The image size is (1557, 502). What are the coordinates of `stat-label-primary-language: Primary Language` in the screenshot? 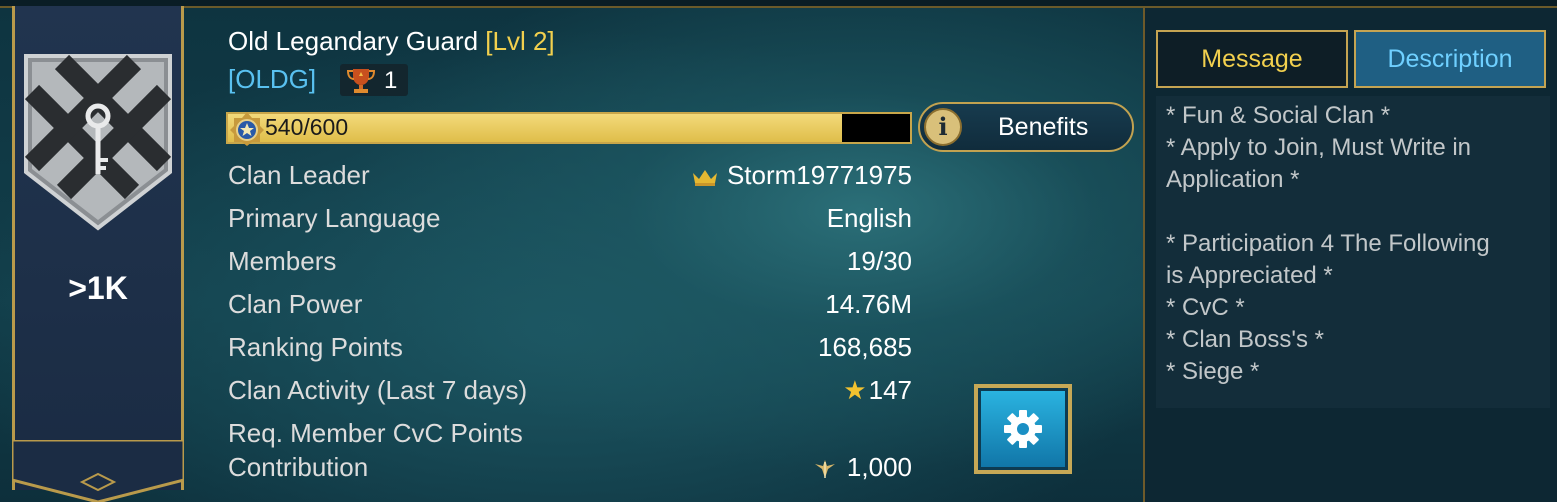 It's located at (334, 218).